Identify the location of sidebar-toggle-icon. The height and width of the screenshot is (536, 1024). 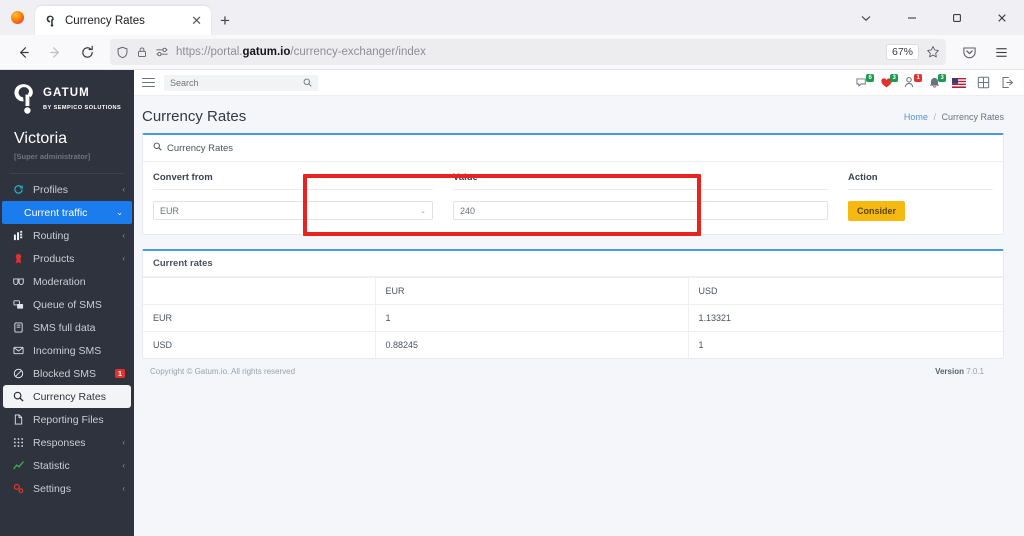
(148, 82).